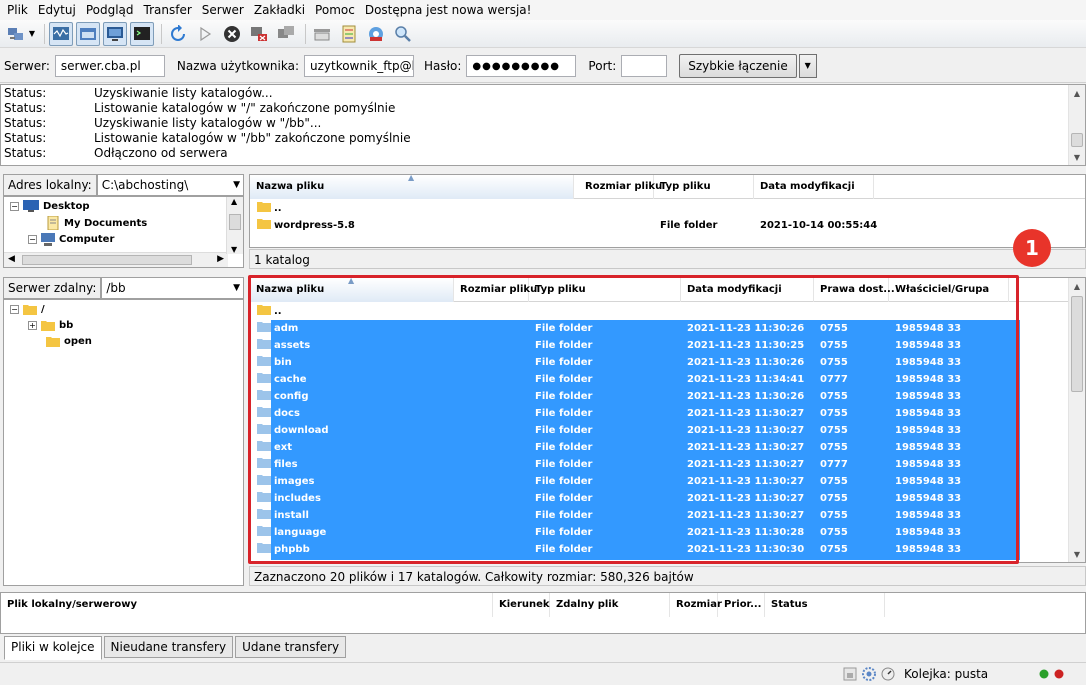 The image size is (1086, 685). Describe the element at coordinates (946, 674) in the screenshot. I see `queue-status-text: Kolejka: pusta` at that location.